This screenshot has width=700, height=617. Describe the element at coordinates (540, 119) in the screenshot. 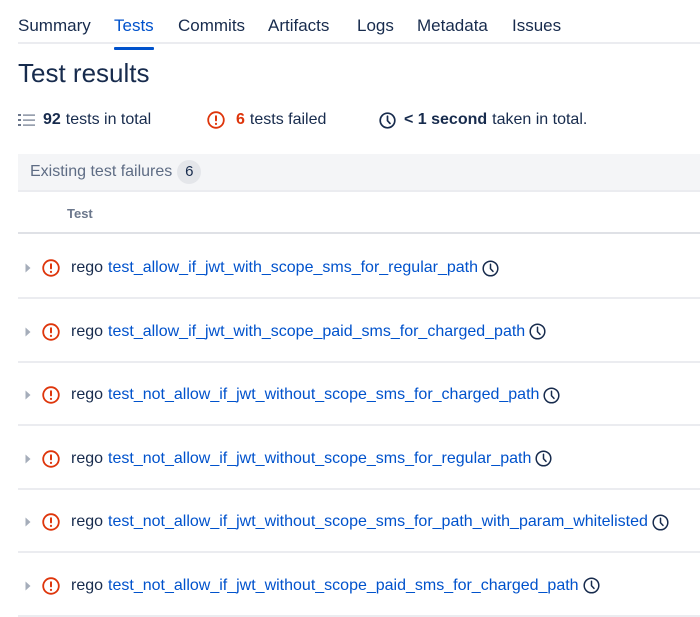

I see `duration-label: taken in total.` at that location.